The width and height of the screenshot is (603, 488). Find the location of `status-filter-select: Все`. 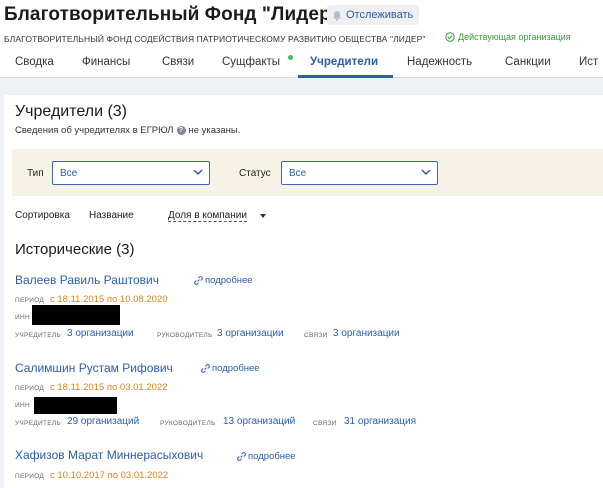

status-filter-select: Все is located at coordinates (359, 173).